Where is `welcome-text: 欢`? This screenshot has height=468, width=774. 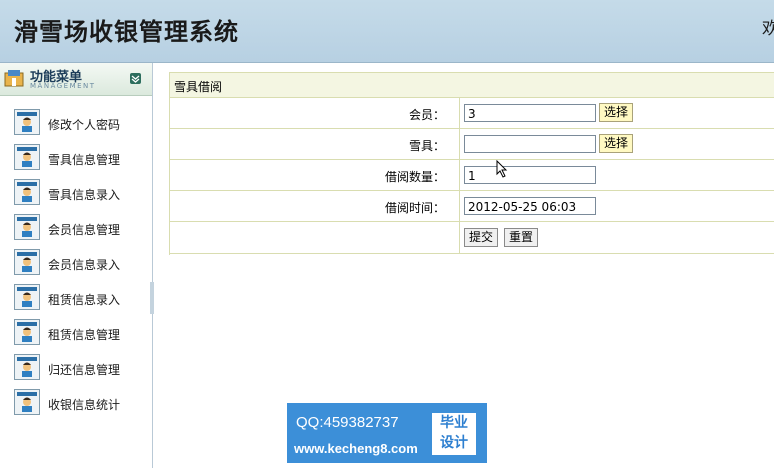
welcome-text: 欢 is located at coordinates (768, 29).